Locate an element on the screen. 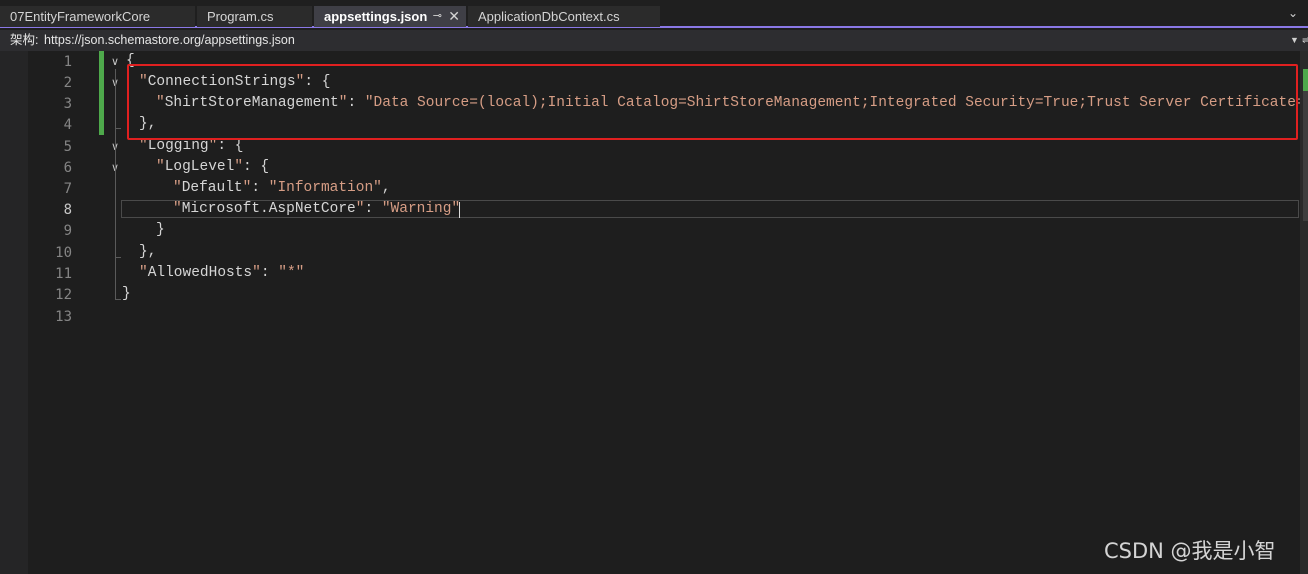 This screenshot has height=574, width=1308. code-token: AllowedHosts is located at coordinates (200, 273).